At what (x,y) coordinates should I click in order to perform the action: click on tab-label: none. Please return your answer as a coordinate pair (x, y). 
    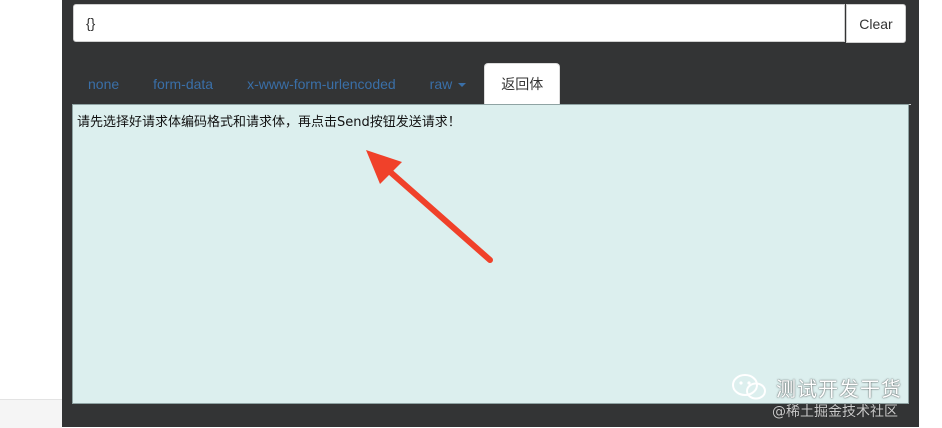
    Looking at the image, I should click on (104, 83).